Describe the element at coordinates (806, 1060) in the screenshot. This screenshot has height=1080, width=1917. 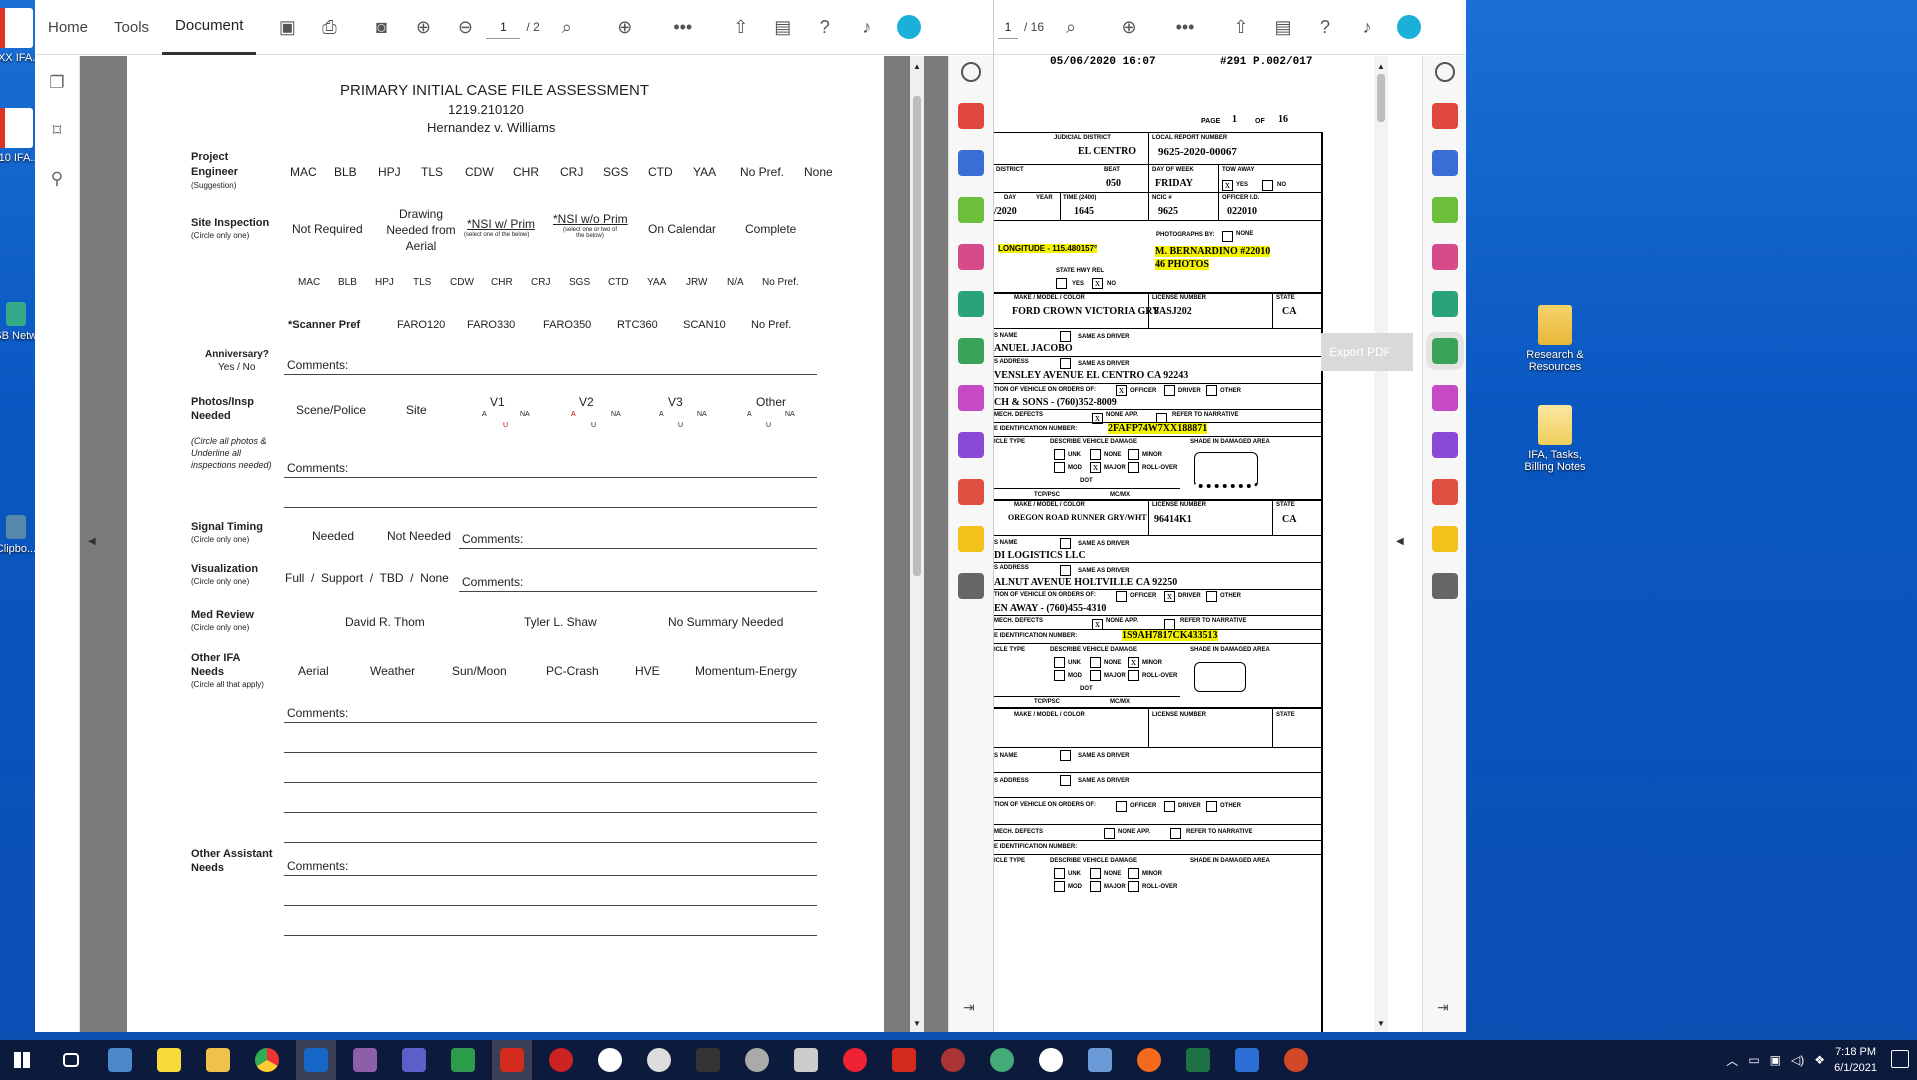
I see `calculator-icon` at that location.